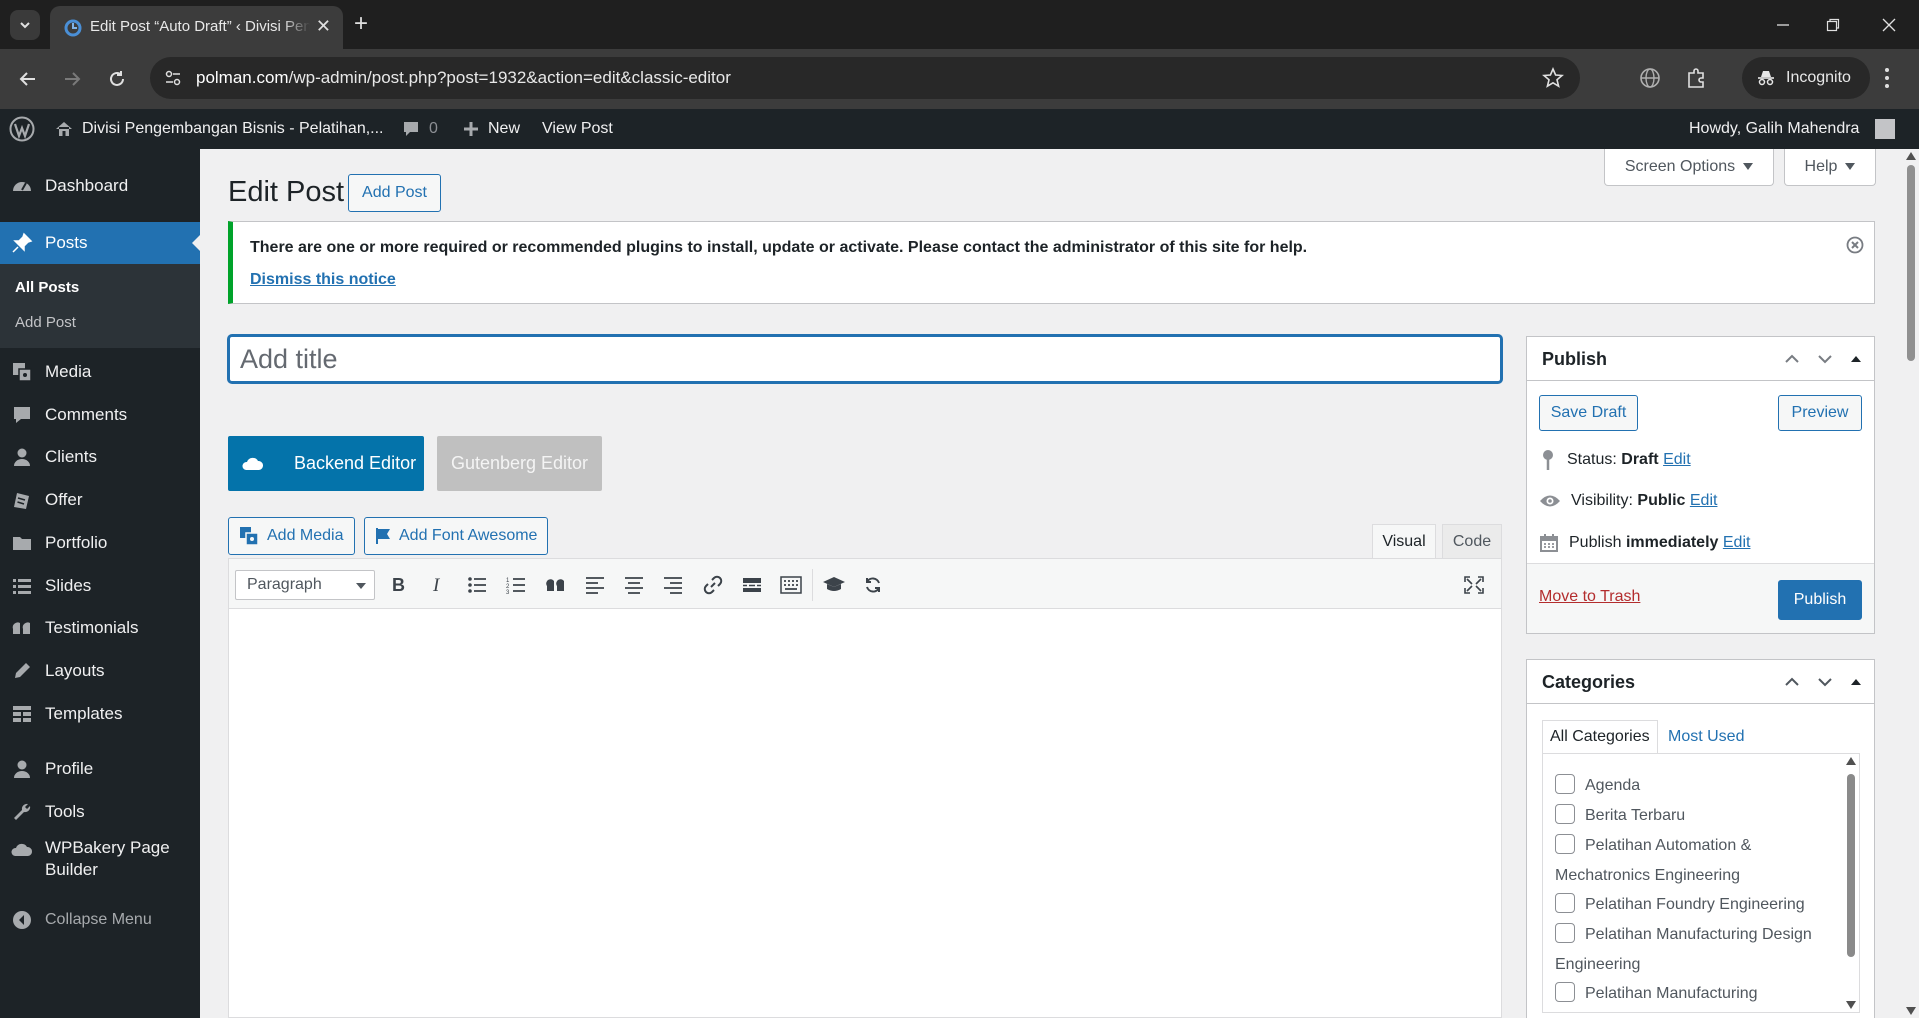 The image size is (1919, 1018). What do you see at coordinates (1677, 459) in the screenshot?
I see `edit-status-link: Edit` at bounding box center [1677, 459].